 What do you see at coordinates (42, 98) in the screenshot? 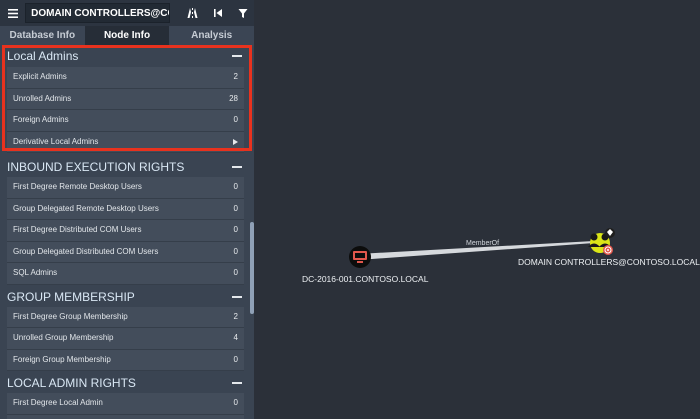
I see `row-label: Unrolled Admins` at bounding box center [42, 98].